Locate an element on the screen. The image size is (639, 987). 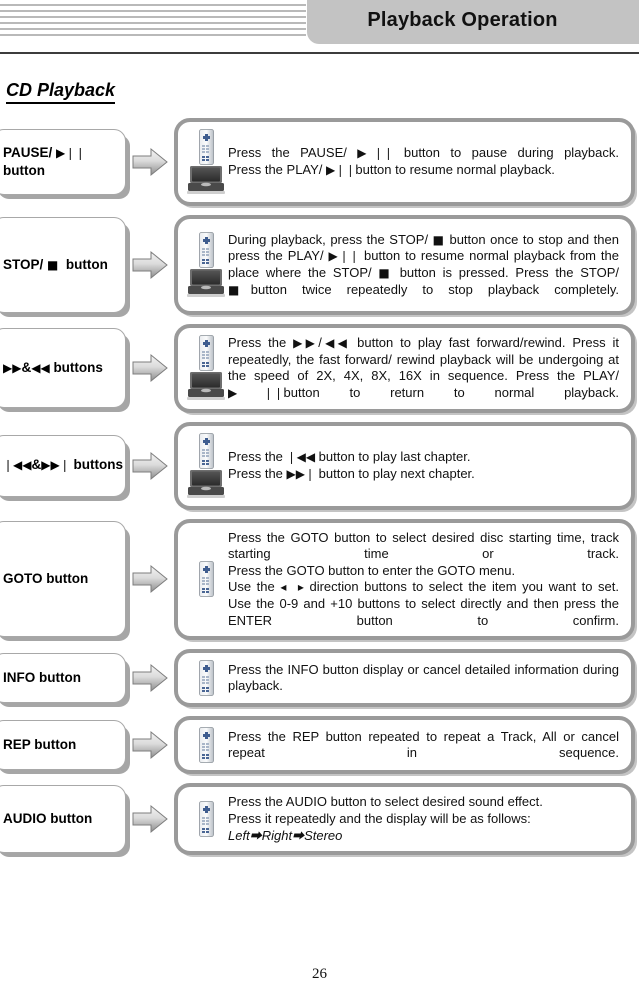
button-label-box-info: INFO button is located at coordinates (63, 678).